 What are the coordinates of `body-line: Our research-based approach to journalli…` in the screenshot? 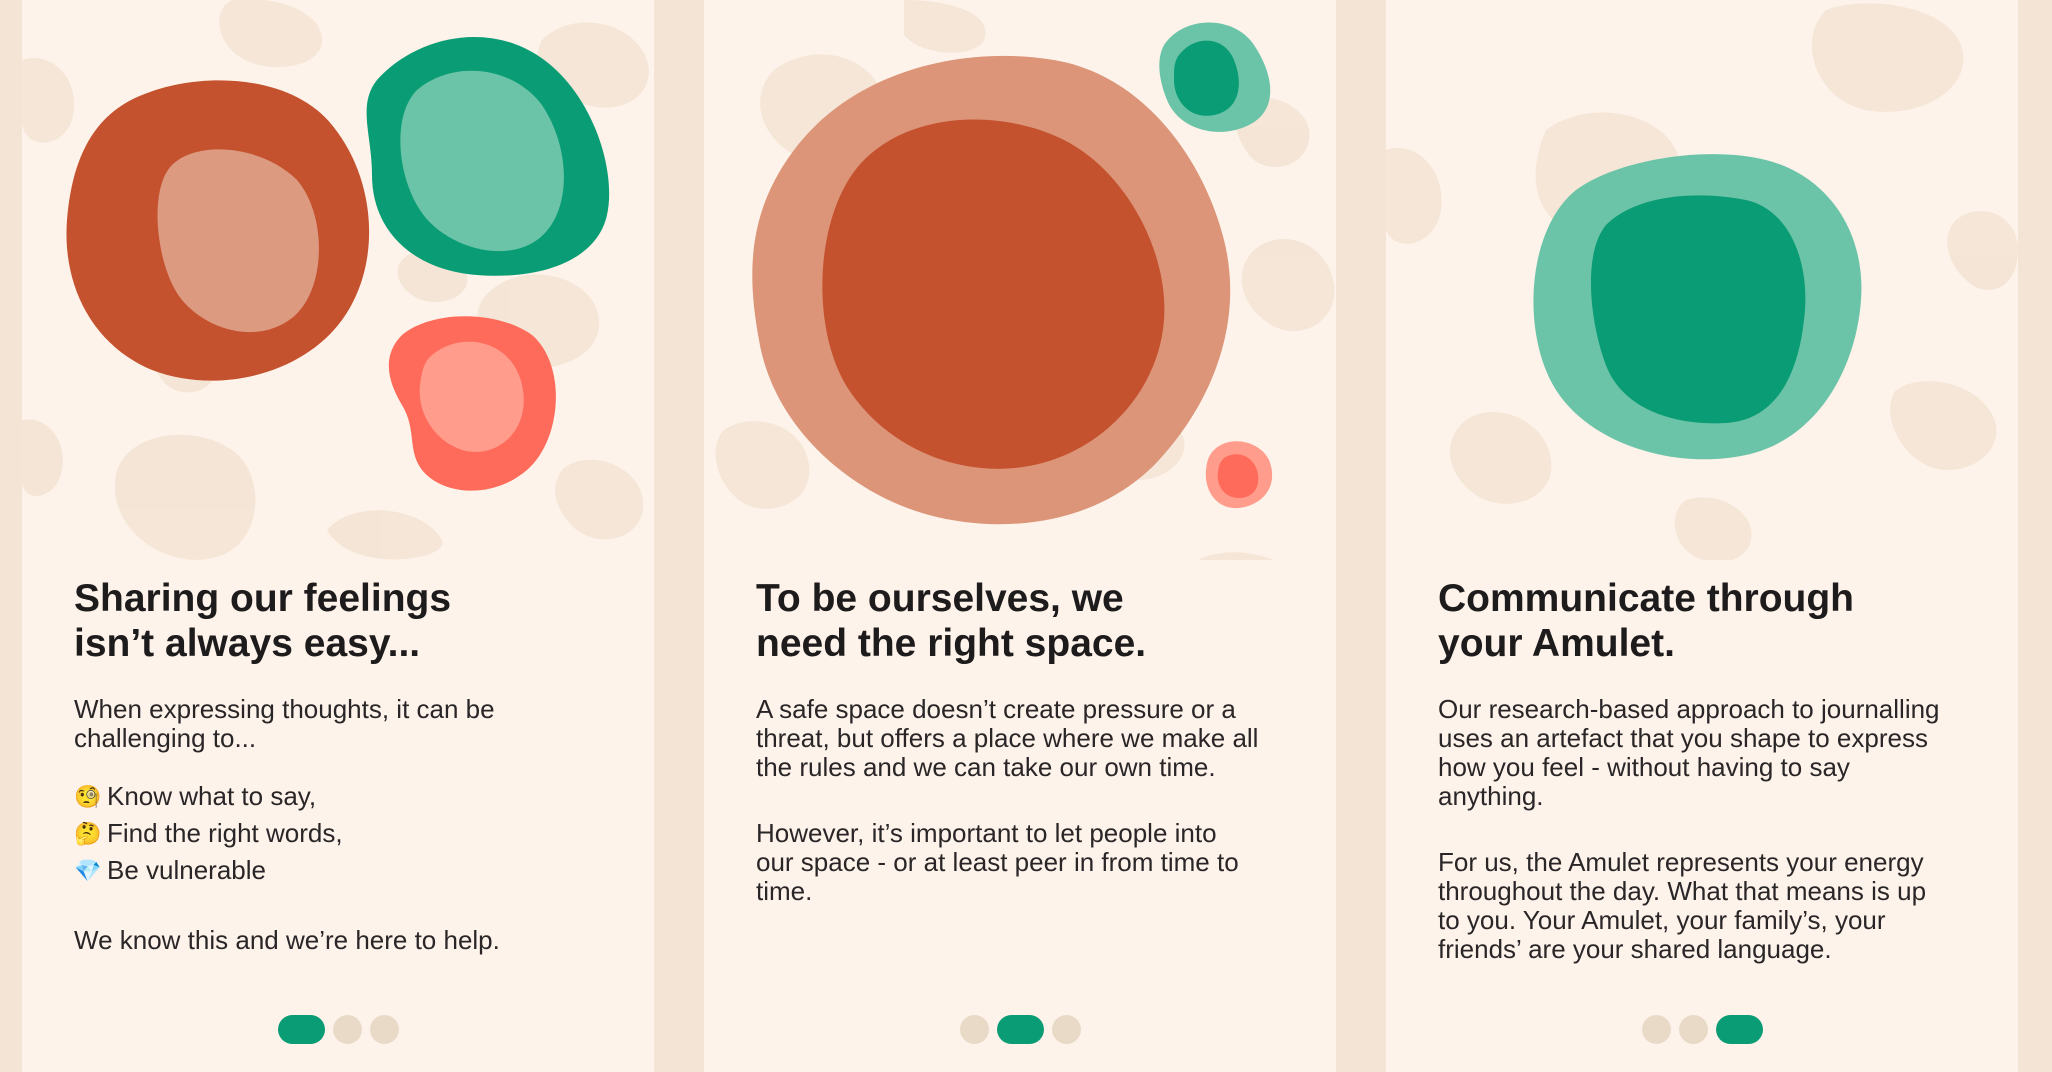 It's located at (1689, 709).